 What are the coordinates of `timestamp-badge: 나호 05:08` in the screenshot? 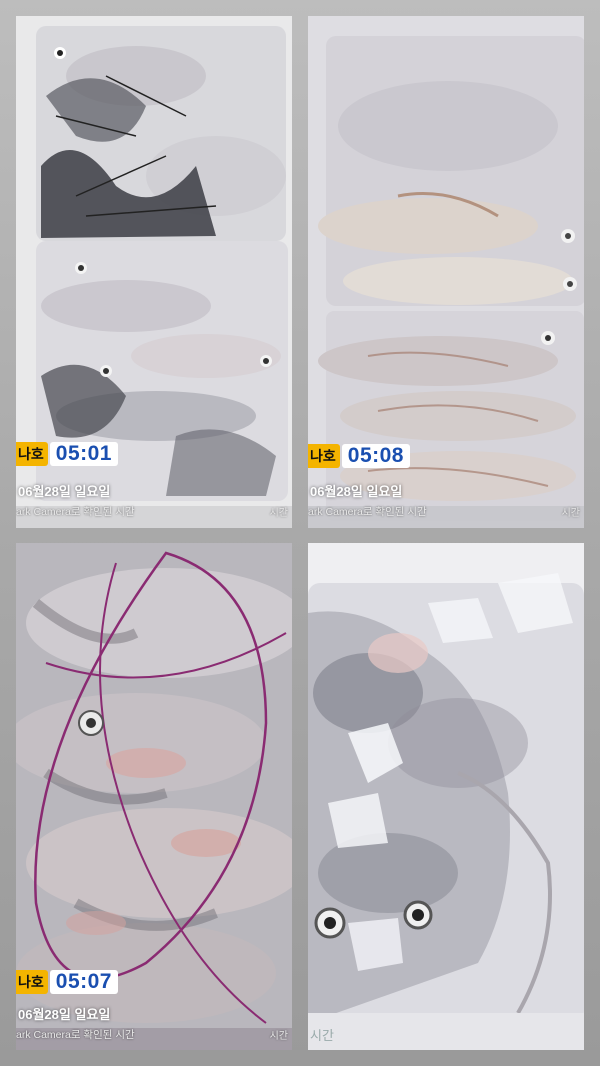 It's located at (359, 456).